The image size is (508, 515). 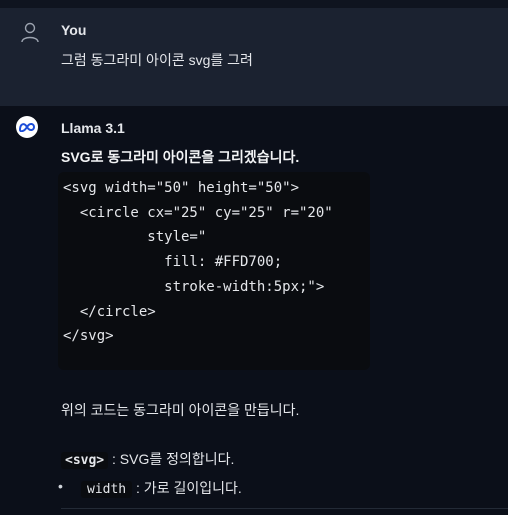 I want to click on inline-code-svg: <svg>, so click(x=85, y=460).